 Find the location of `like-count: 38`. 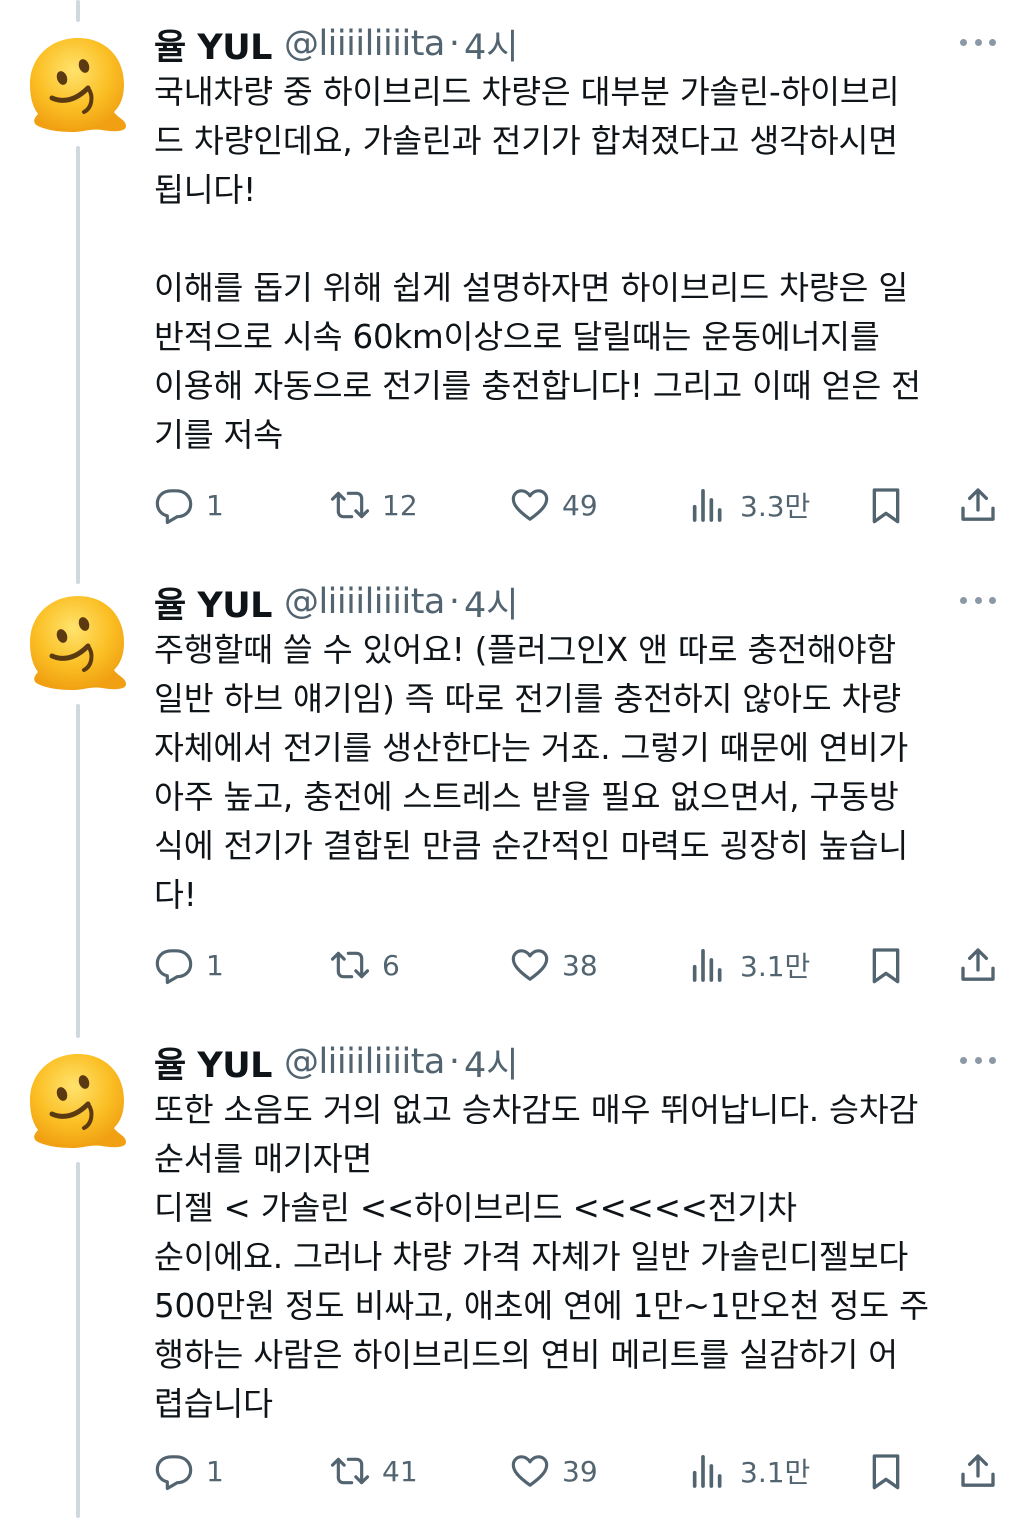

like-count: 38 is located at coordinates (580, 965).